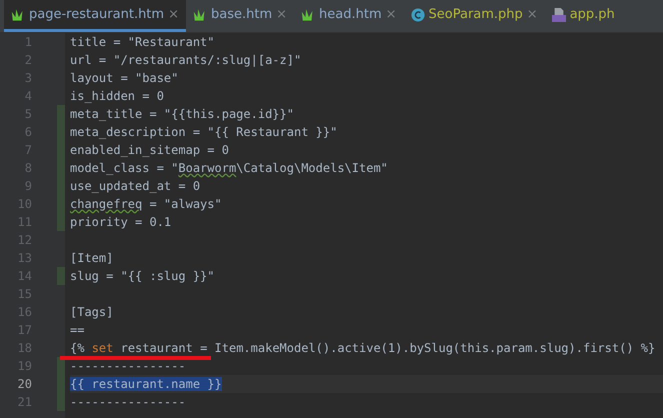  I want to click on class-icon, so click(417, 15).